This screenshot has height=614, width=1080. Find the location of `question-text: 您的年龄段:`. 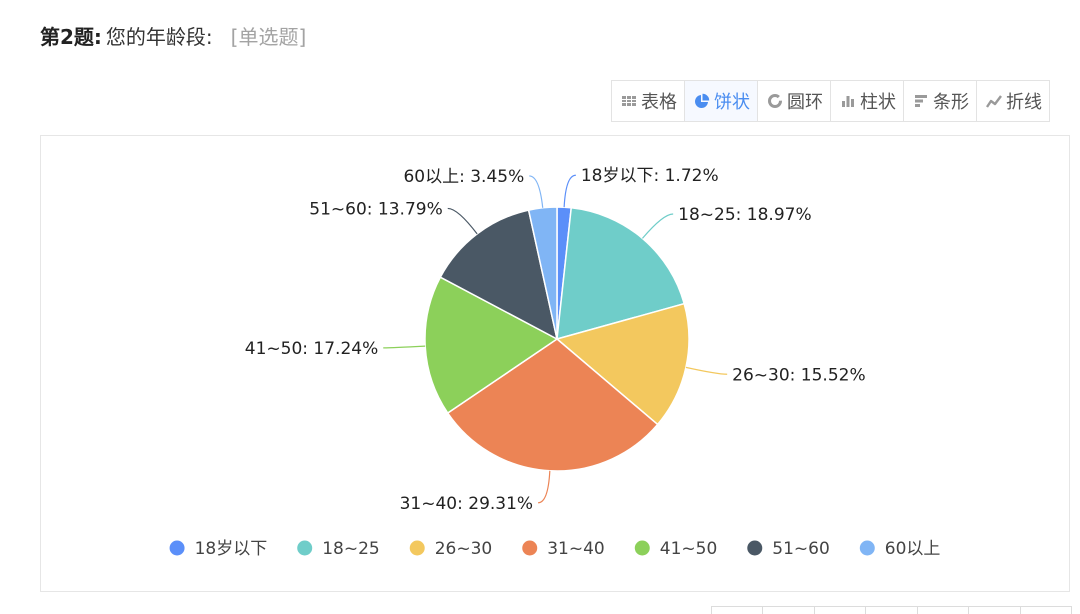

question-text: 您的年龄段: is located at coordinates (159, 37).